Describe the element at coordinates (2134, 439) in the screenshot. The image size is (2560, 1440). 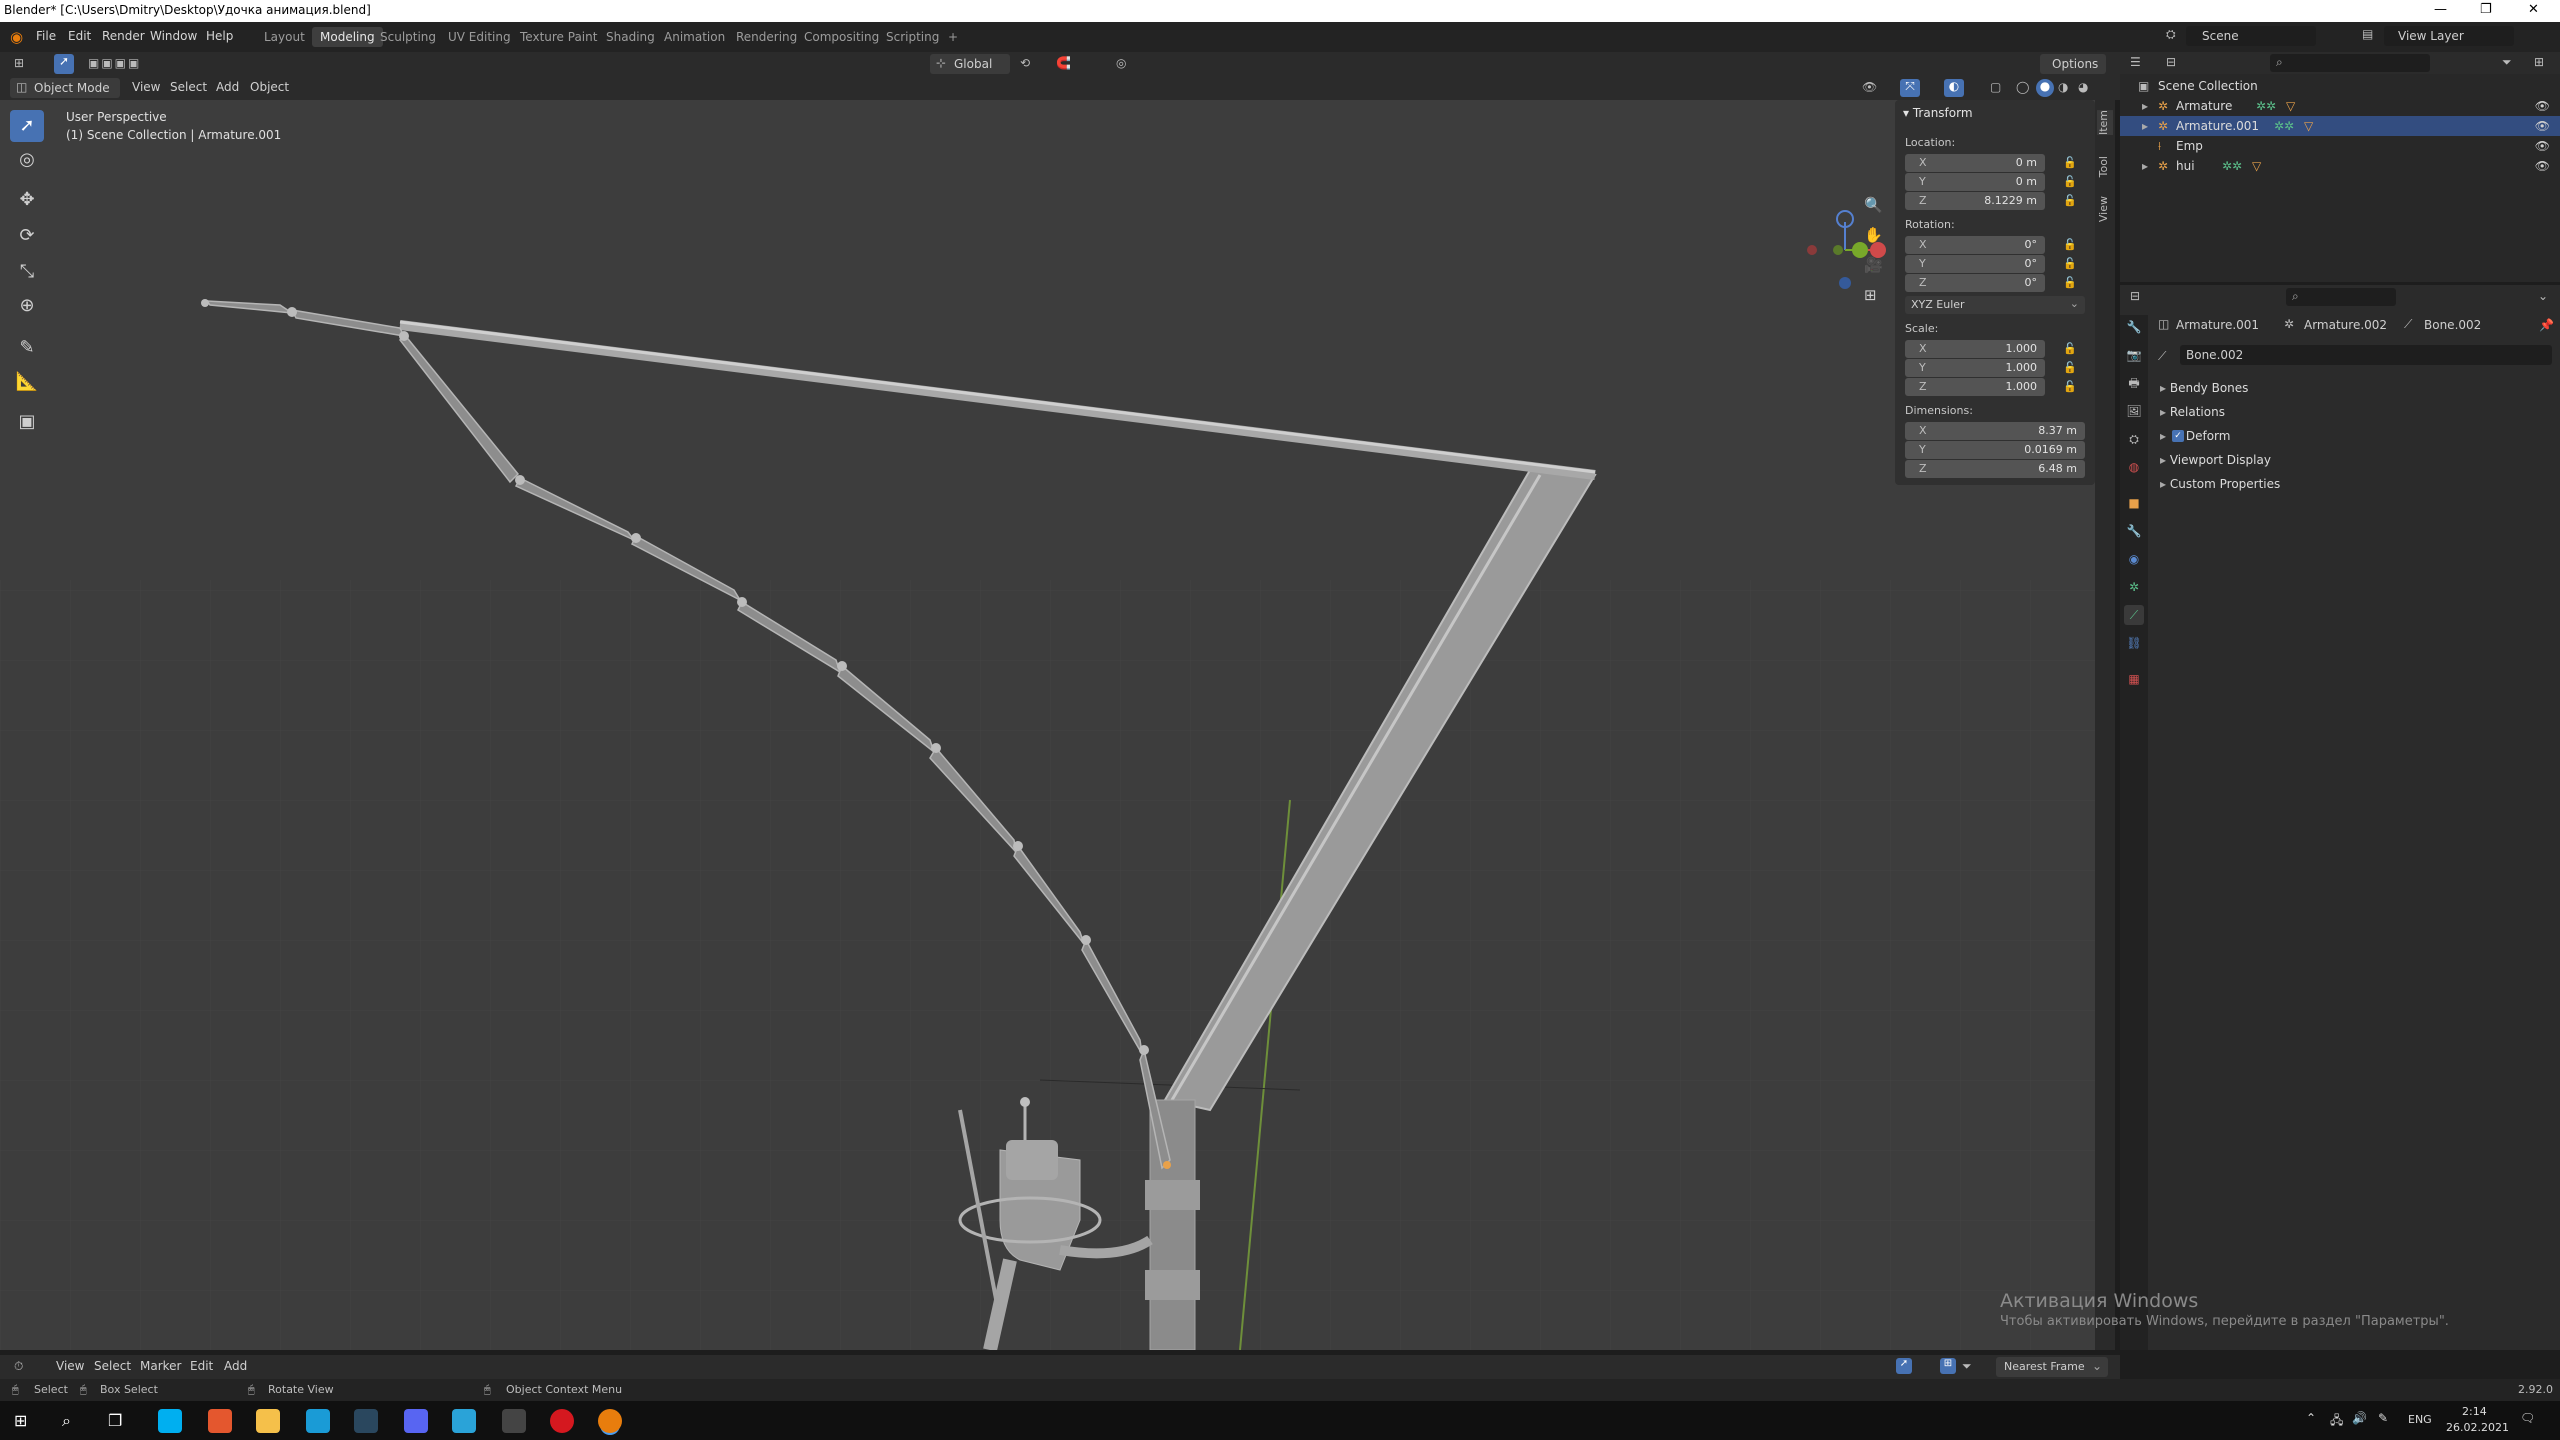
I see `scene-tab-icon: ⛭` at that location.